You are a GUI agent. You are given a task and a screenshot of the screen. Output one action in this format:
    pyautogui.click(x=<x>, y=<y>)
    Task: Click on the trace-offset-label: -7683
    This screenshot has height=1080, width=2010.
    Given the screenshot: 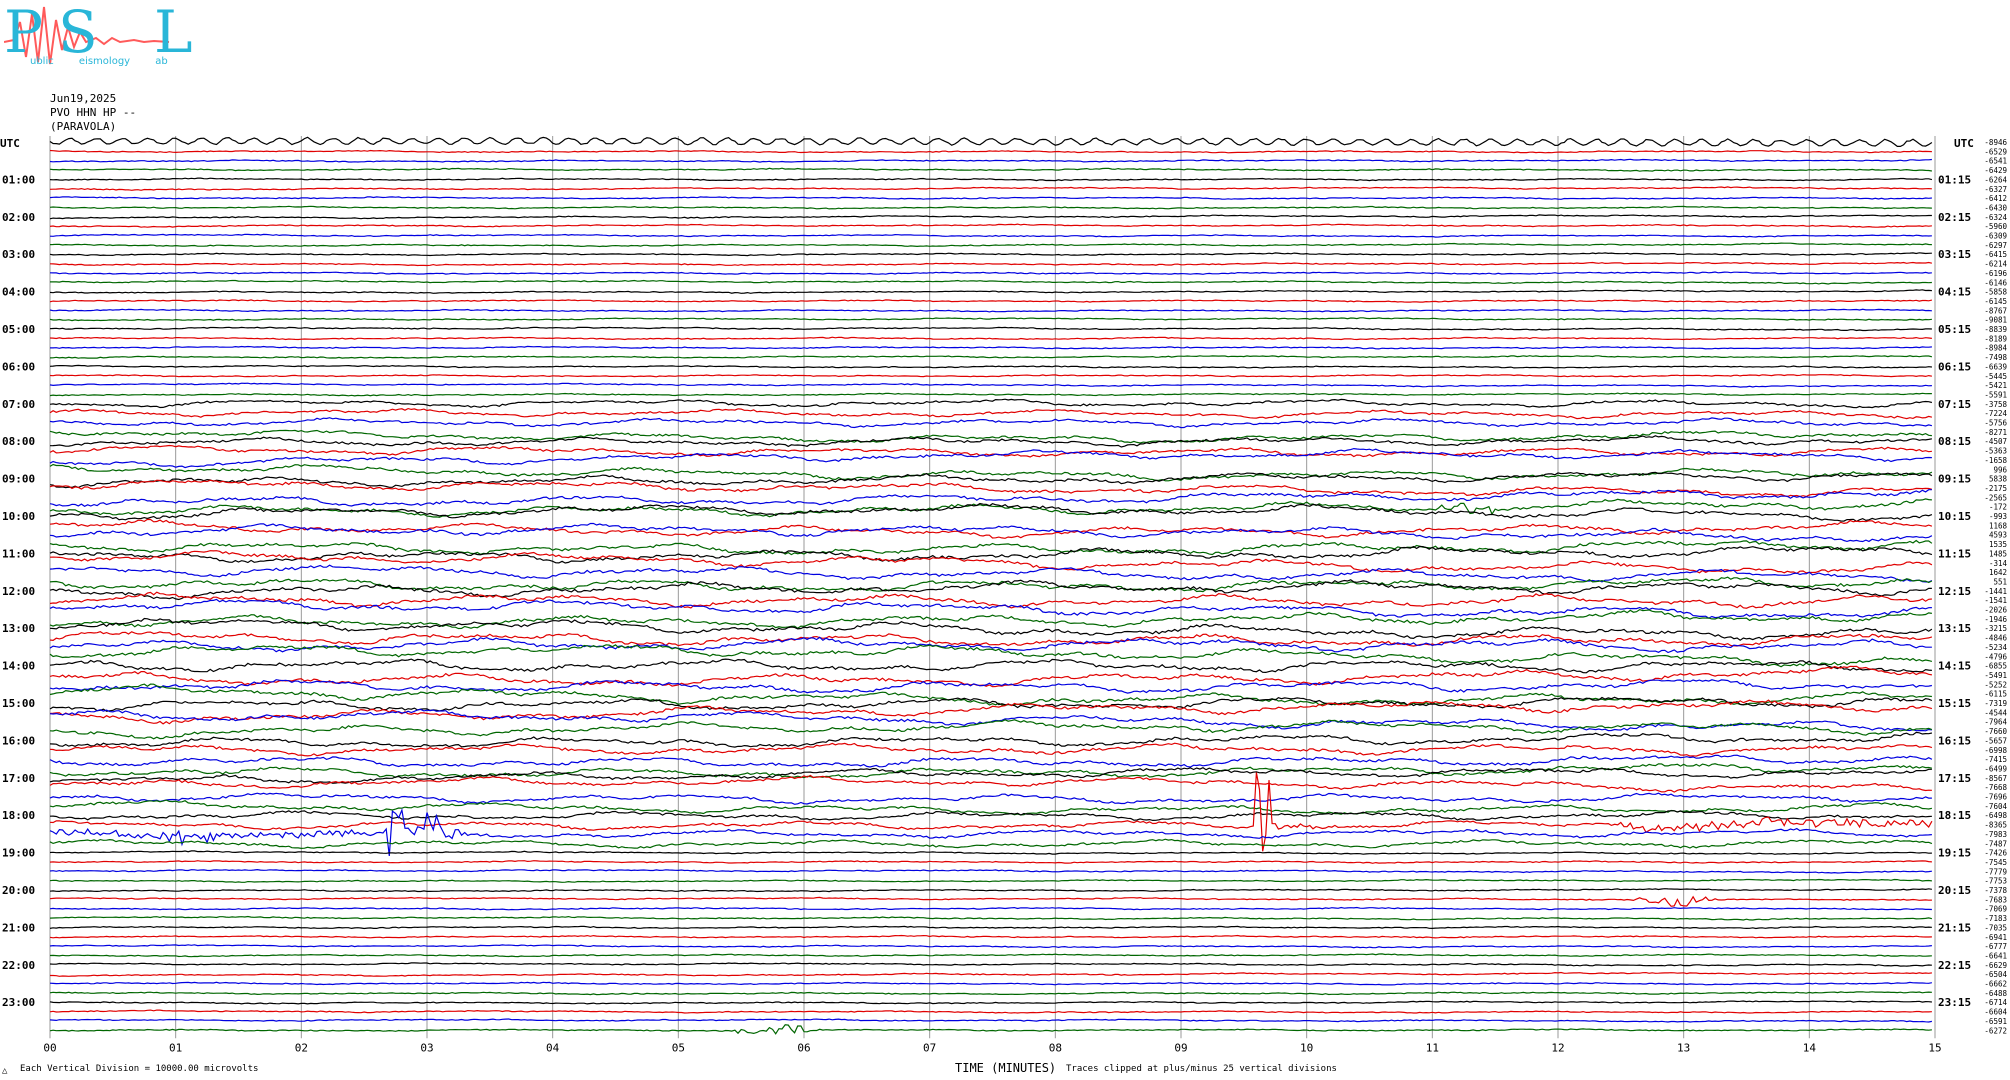 What is the action you would take?
    pyautogui.click(x=1995, y=899)
    